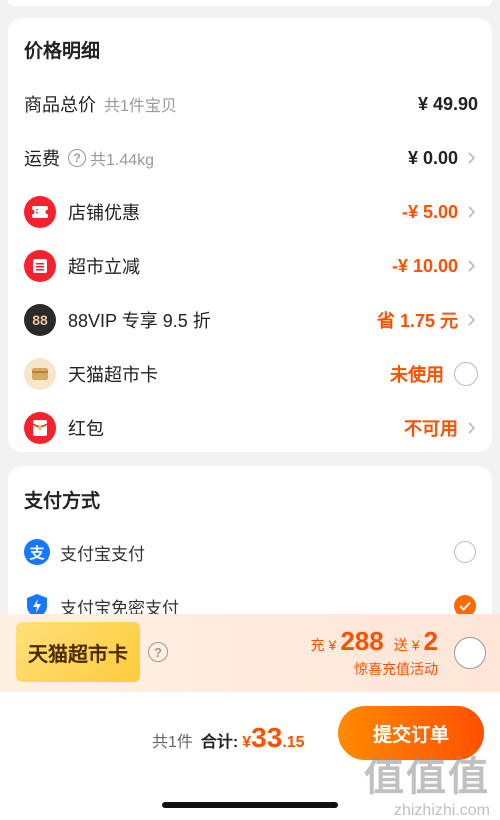 The width and height of the screenshot is (500, 820). I want to click on gift-amount: 2, so click(430, 641).